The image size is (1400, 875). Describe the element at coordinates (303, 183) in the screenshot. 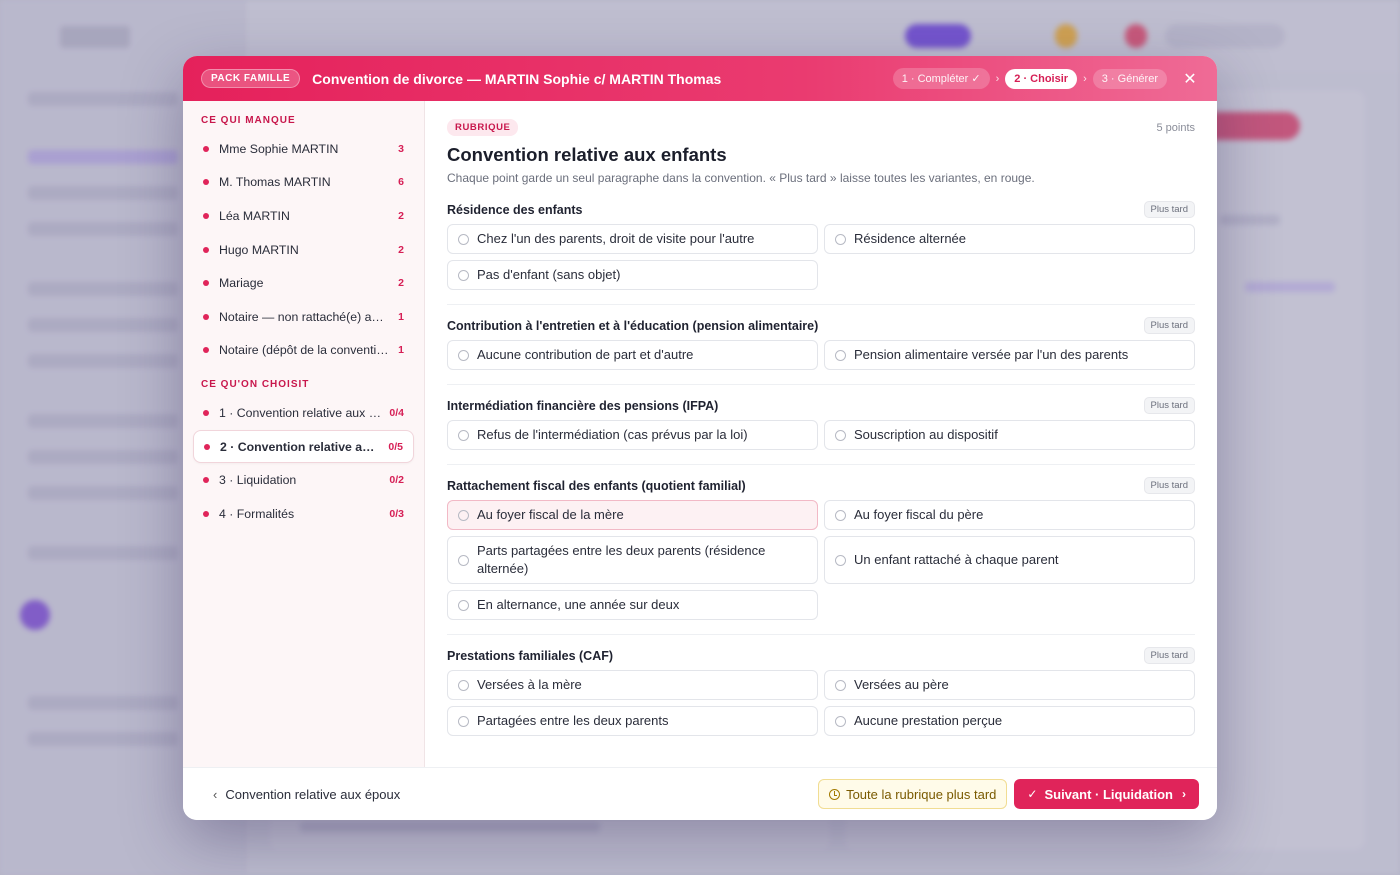

I see `missing-item: M. Thomas MARTIN 6` at that location.